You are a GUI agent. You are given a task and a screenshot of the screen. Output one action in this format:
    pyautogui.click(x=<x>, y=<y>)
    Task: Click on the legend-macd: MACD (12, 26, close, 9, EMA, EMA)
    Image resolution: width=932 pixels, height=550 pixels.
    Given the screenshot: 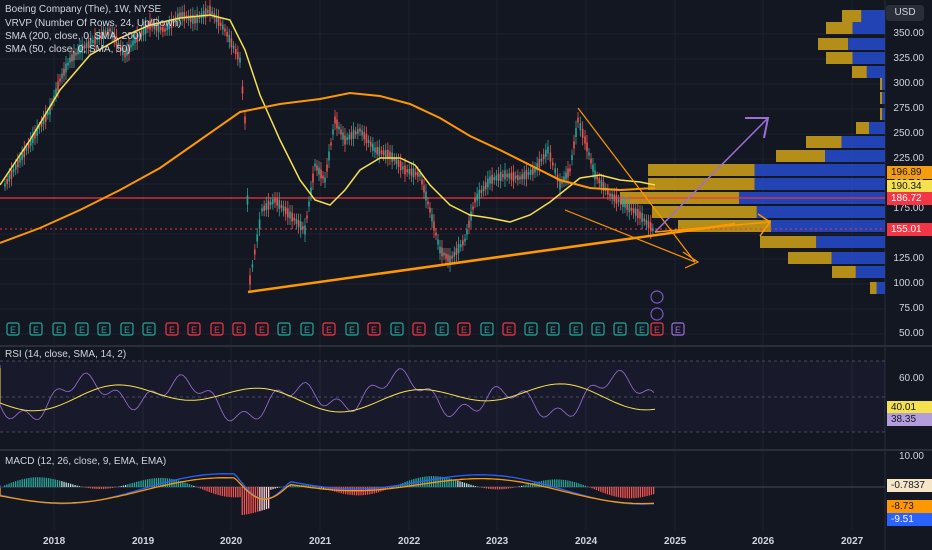 What is the action you would take?
    pyautogui.click(x=86, y=461)
    